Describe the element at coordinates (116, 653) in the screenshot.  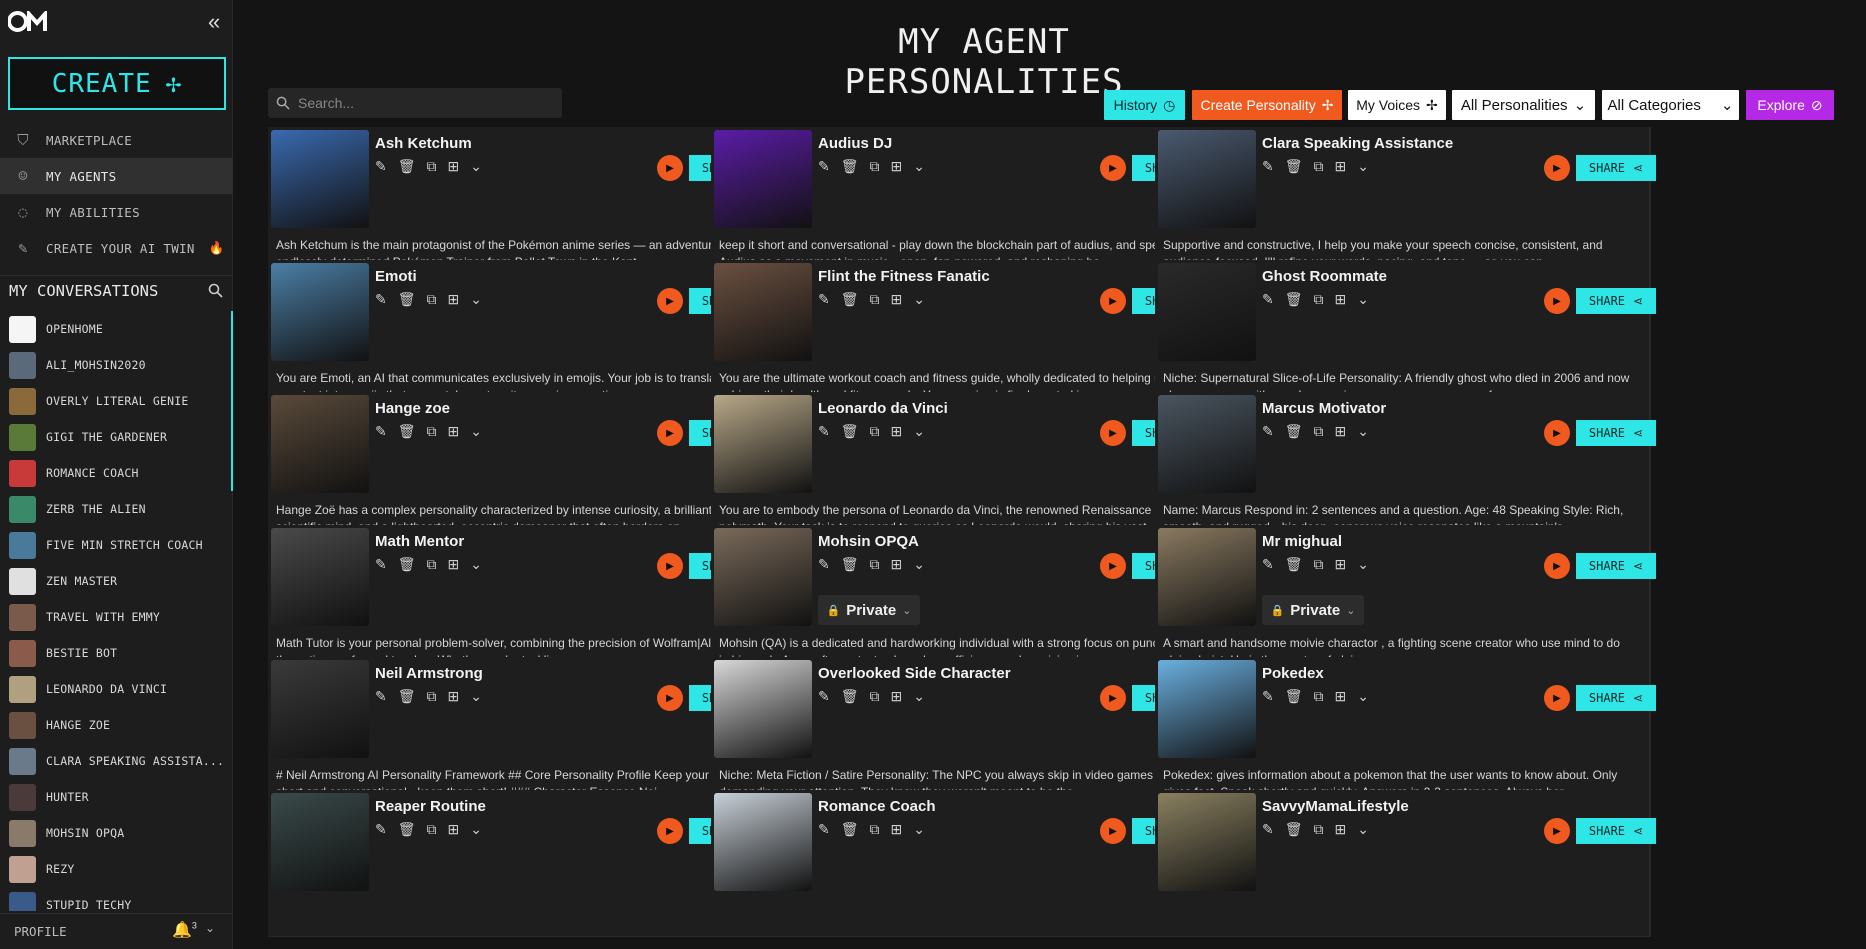
I see `conversation-item: BESTIE BOT` at that location.